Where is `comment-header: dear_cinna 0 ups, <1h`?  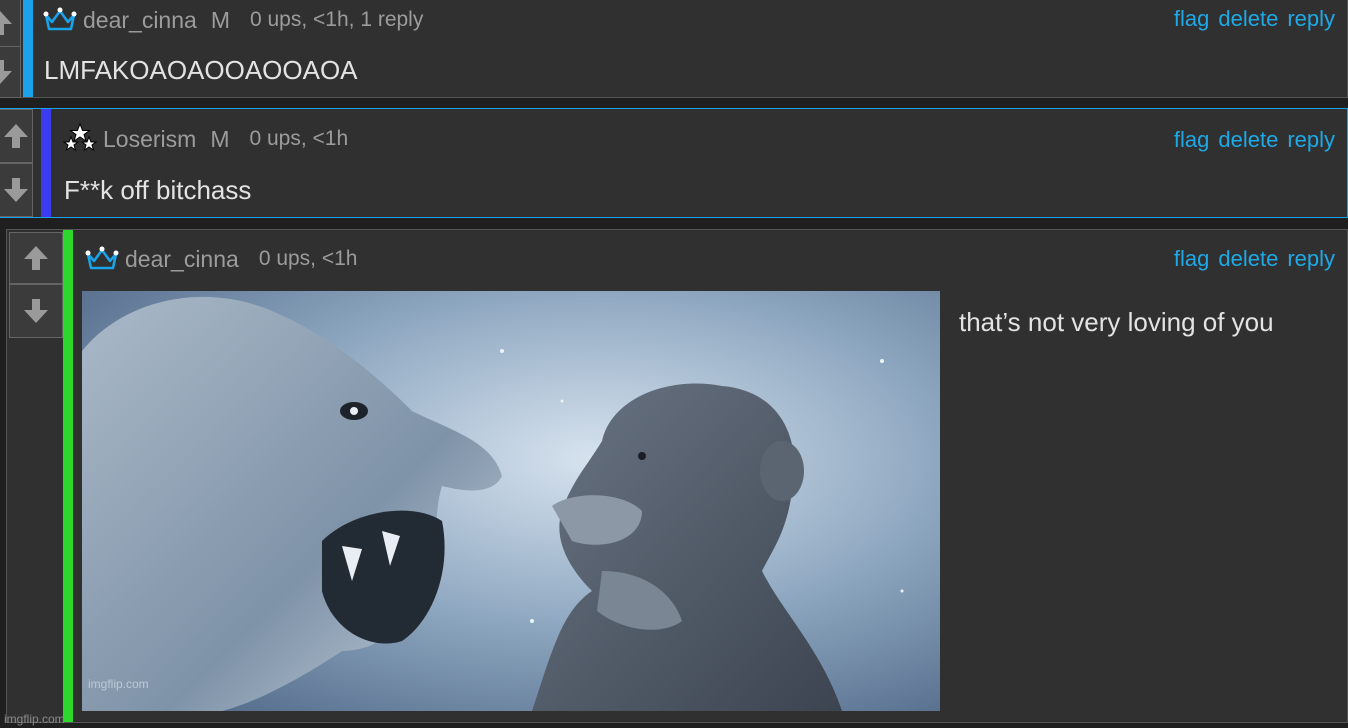
comment-header: dear_cinna 0 ups, <1h is located at coordinates (221, 259).